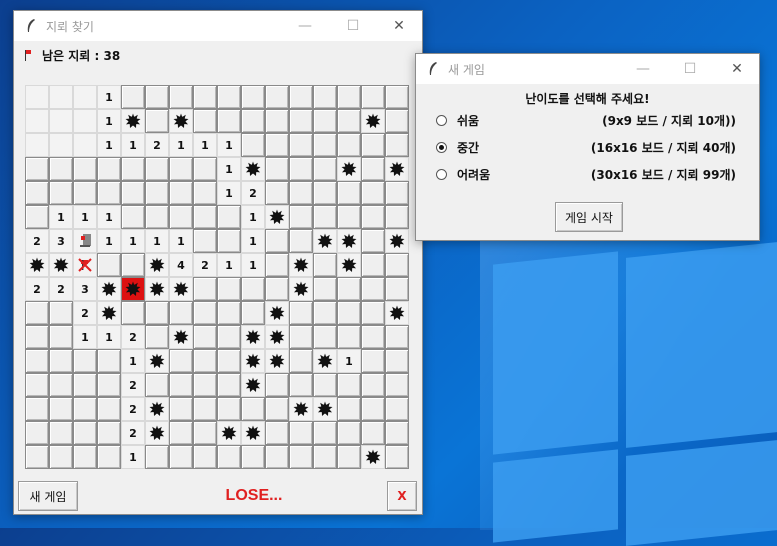  I want to click on wrong-flag-cell, so click(85, 265).